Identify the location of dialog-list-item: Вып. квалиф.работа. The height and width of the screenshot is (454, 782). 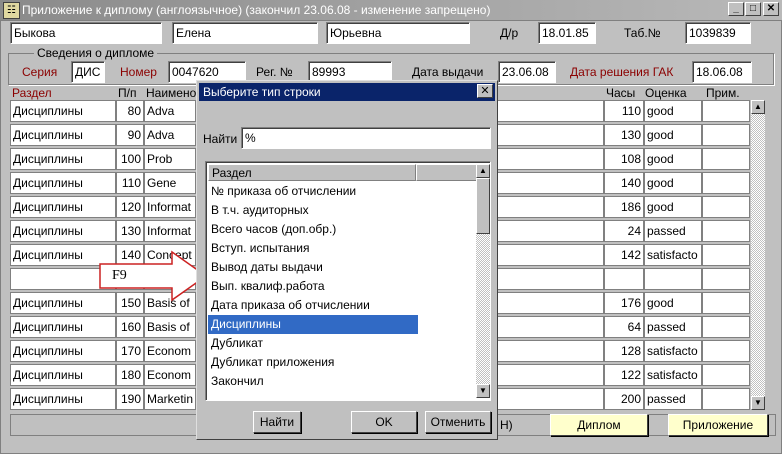
(344, 286).